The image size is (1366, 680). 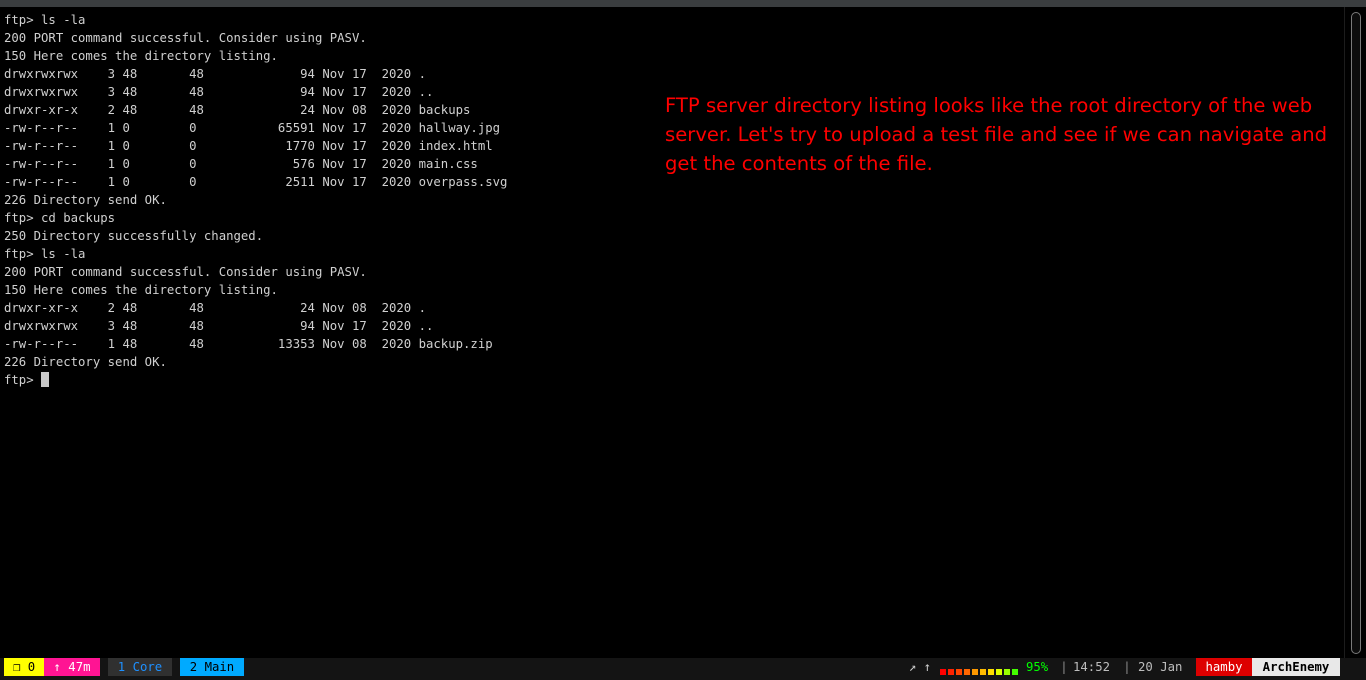 I want to click on window-tab-core: 1 Core, so click(x=140, y=667).